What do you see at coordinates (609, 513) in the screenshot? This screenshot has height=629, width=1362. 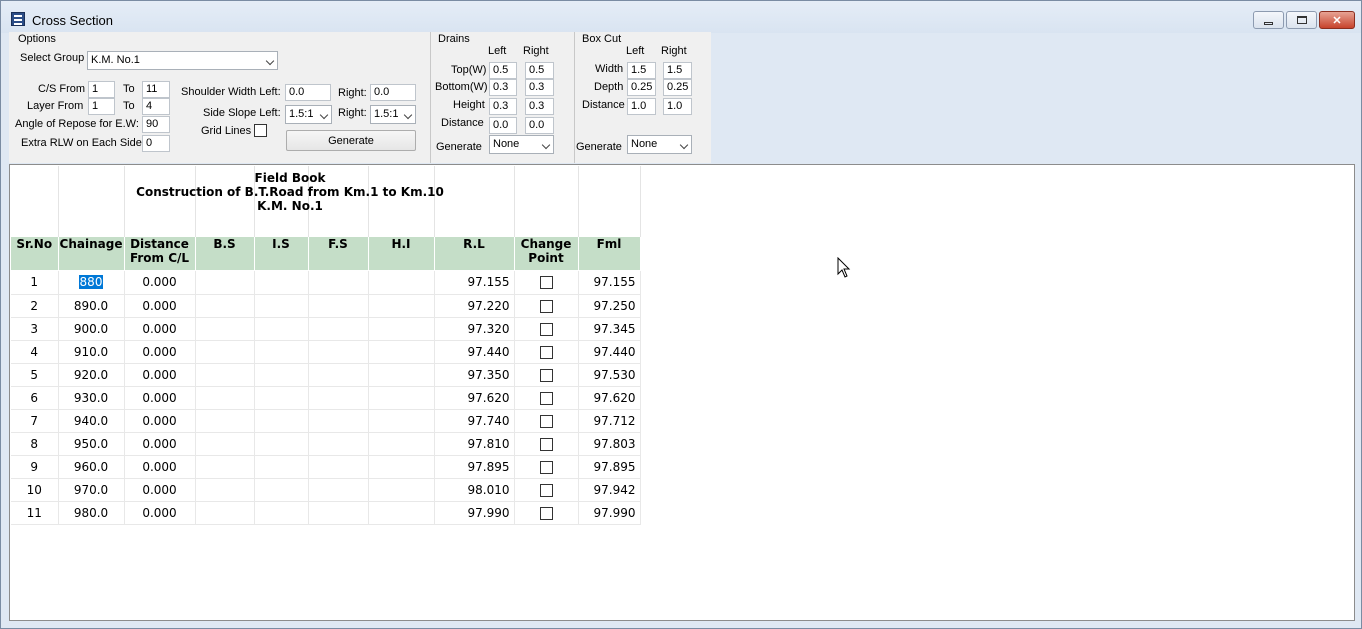 I see `cell-fml: 97.990` at bounding box center [609, 513].